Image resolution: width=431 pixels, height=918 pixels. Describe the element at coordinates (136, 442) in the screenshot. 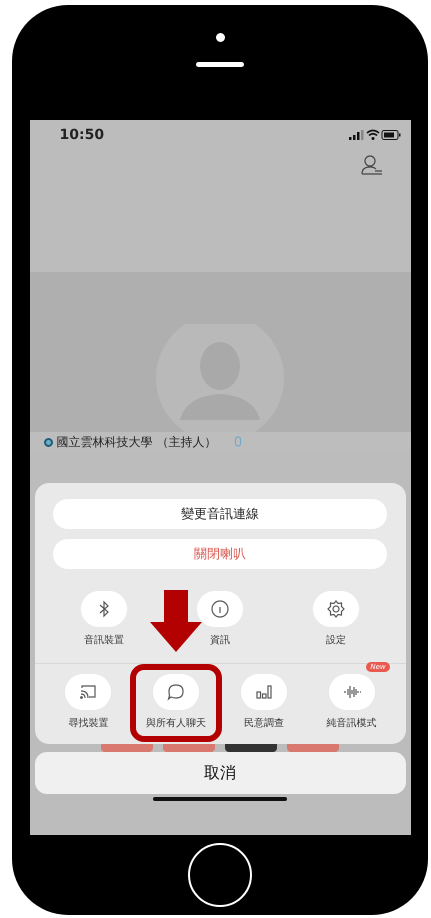

I see `participant-name: 國立雲林科技大學 （主持人）` at that location.